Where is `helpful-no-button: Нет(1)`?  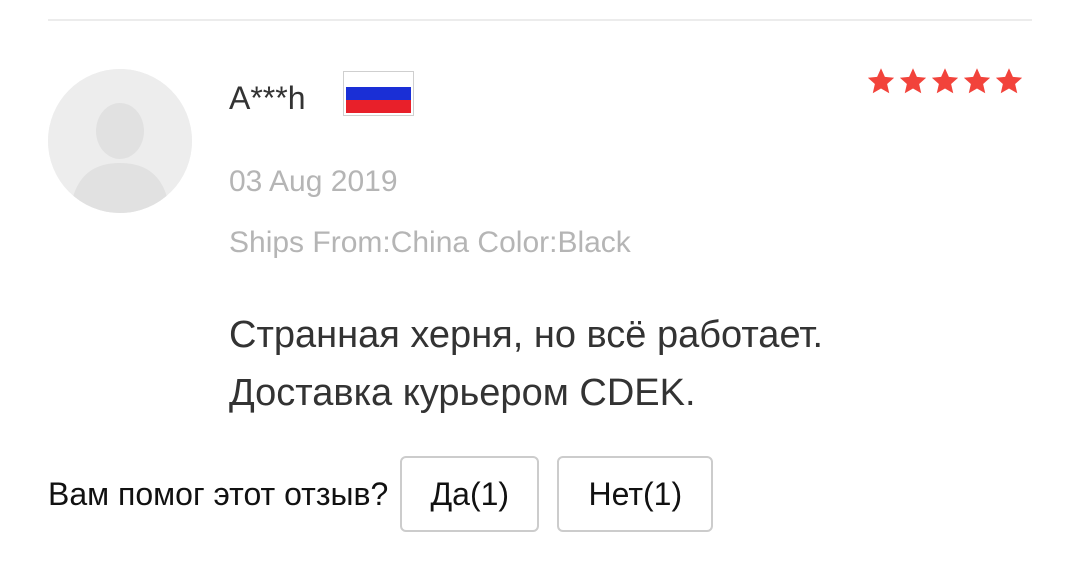 helpful-no-button: Нет(1) is located at coordinates (635, 494).